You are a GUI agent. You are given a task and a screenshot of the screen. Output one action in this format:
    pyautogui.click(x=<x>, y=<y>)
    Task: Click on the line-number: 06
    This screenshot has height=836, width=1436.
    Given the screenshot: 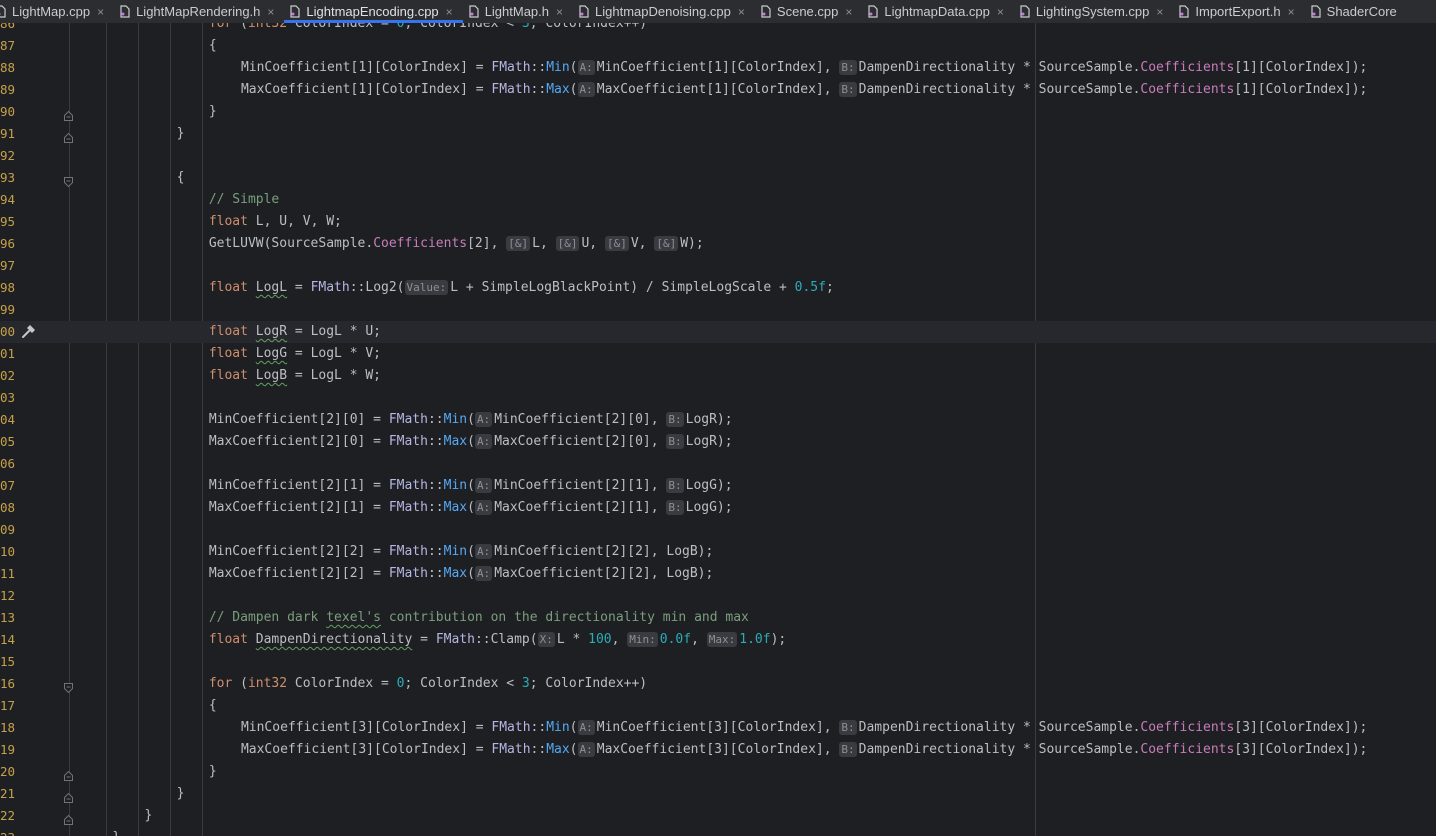 What is the action you would take?
    pyautogui.click(x=7, y=463)
    